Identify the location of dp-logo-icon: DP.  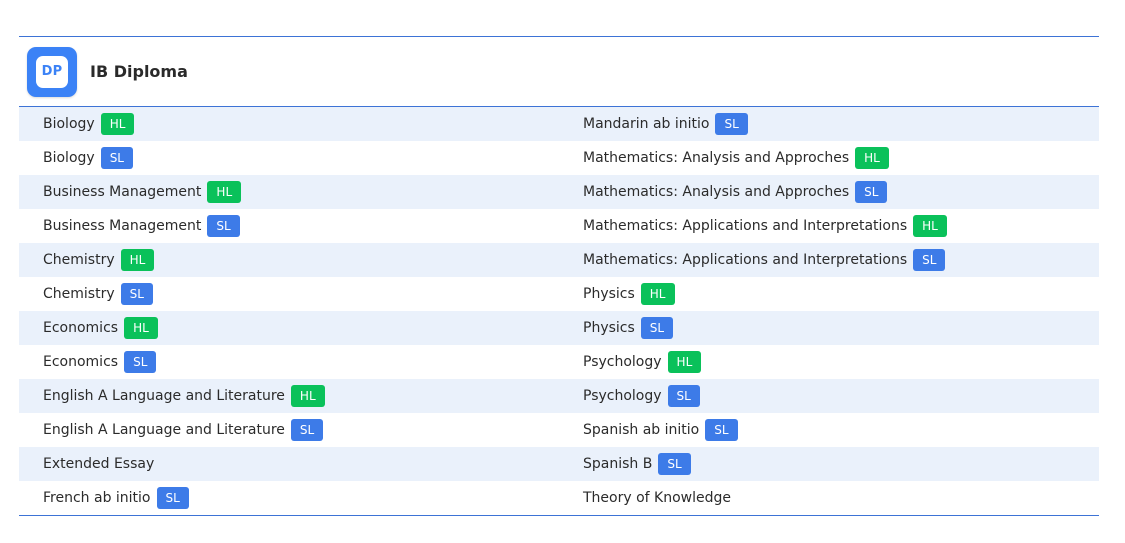
(52, 71).